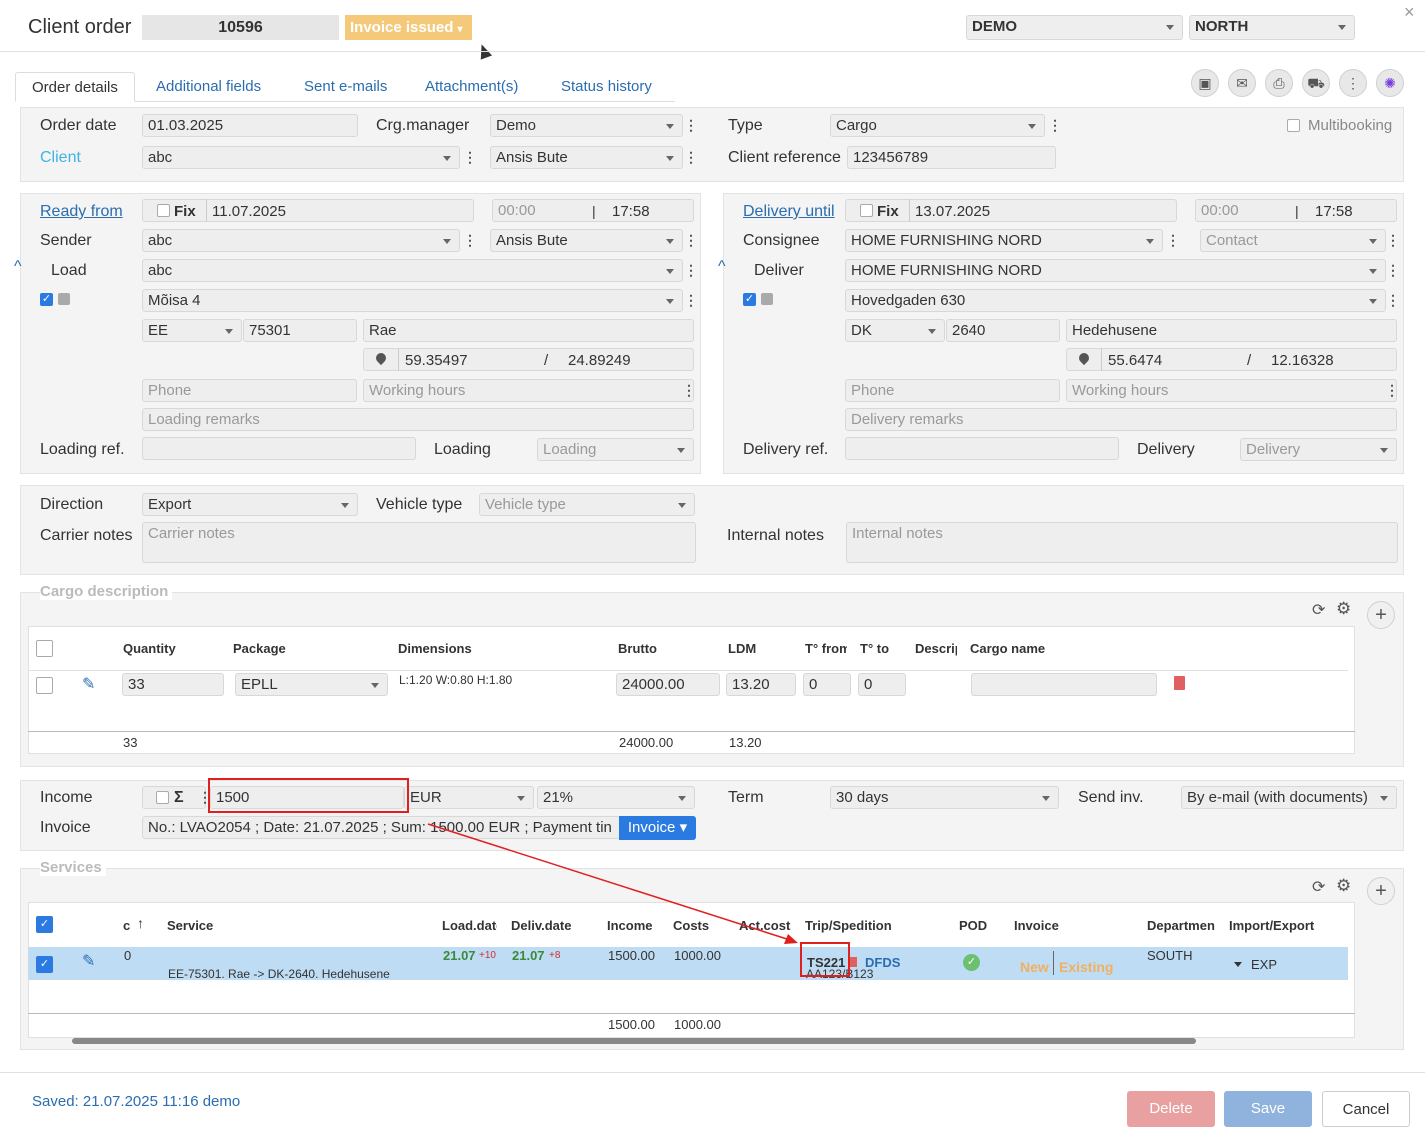 The height and width of the screenshot is (1144, 1425). I want to click on save-button: Save, so click(1268, 1109).